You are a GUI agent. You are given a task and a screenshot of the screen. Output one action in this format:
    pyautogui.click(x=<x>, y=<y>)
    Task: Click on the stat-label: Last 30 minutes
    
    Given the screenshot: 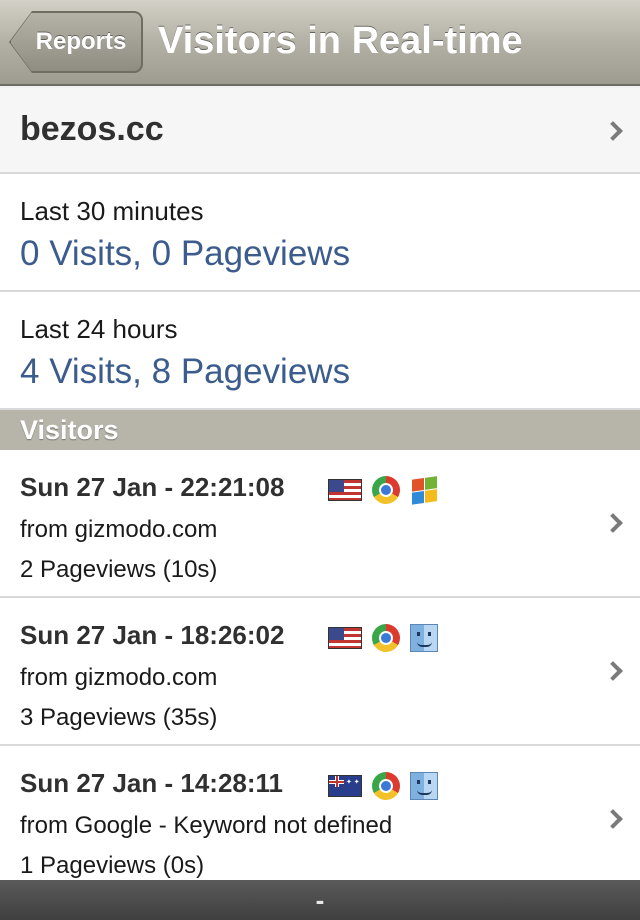 What is the action you would take?
    pyautogui.click(x=112, y=211)
    